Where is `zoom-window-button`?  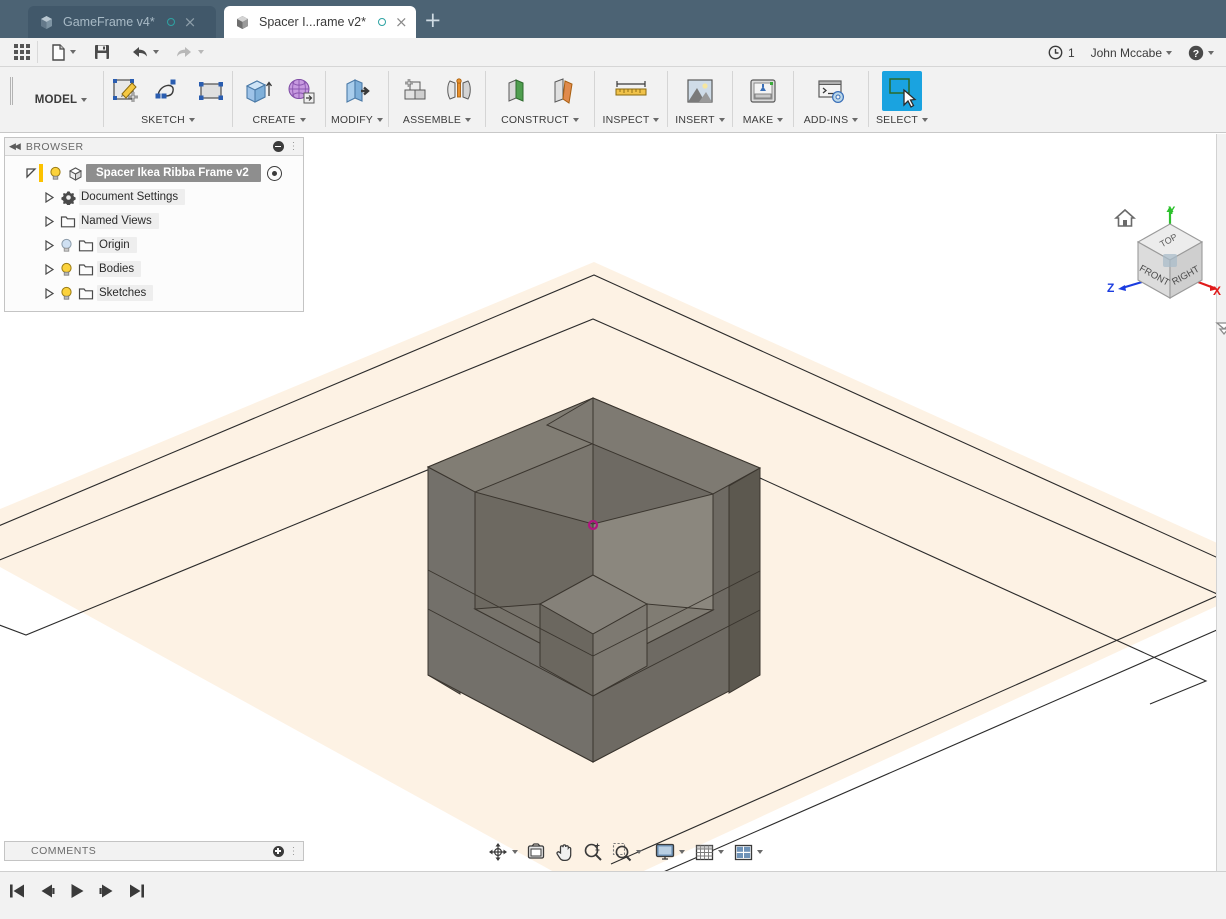
zoom-window-button is located at coordinates (627, 852).